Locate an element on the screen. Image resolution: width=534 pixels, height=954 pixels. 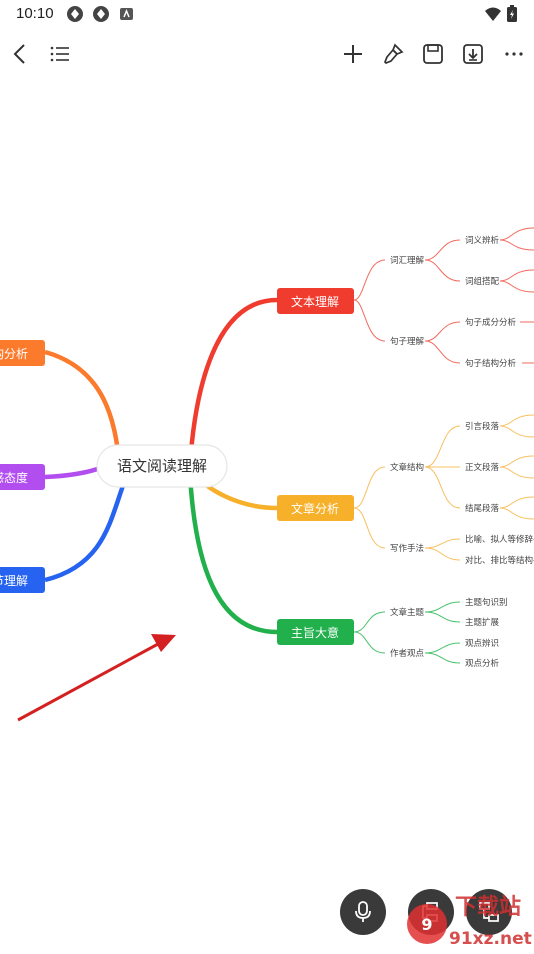
sub-topic: 作者观点 is located at coordinates (407, 653).